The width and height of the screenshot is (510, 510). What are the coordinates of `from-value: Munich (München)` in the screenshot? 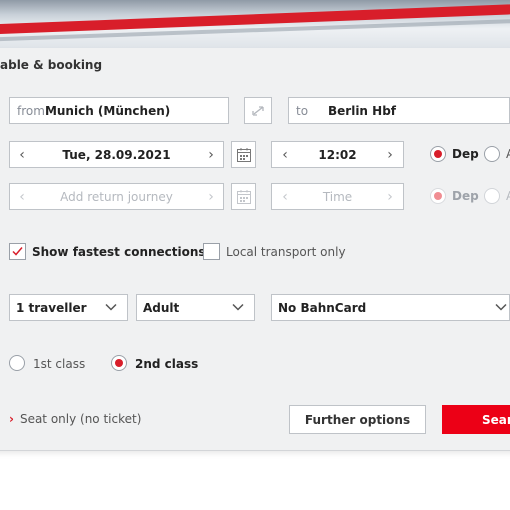 It's located at (107, 110).